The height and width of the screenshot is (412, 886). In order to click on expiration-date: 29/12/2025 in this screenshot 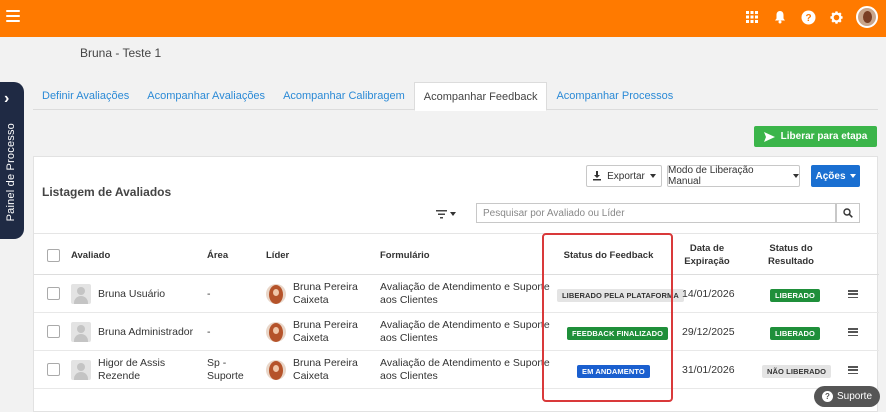, I will do `click(708, 332)`.